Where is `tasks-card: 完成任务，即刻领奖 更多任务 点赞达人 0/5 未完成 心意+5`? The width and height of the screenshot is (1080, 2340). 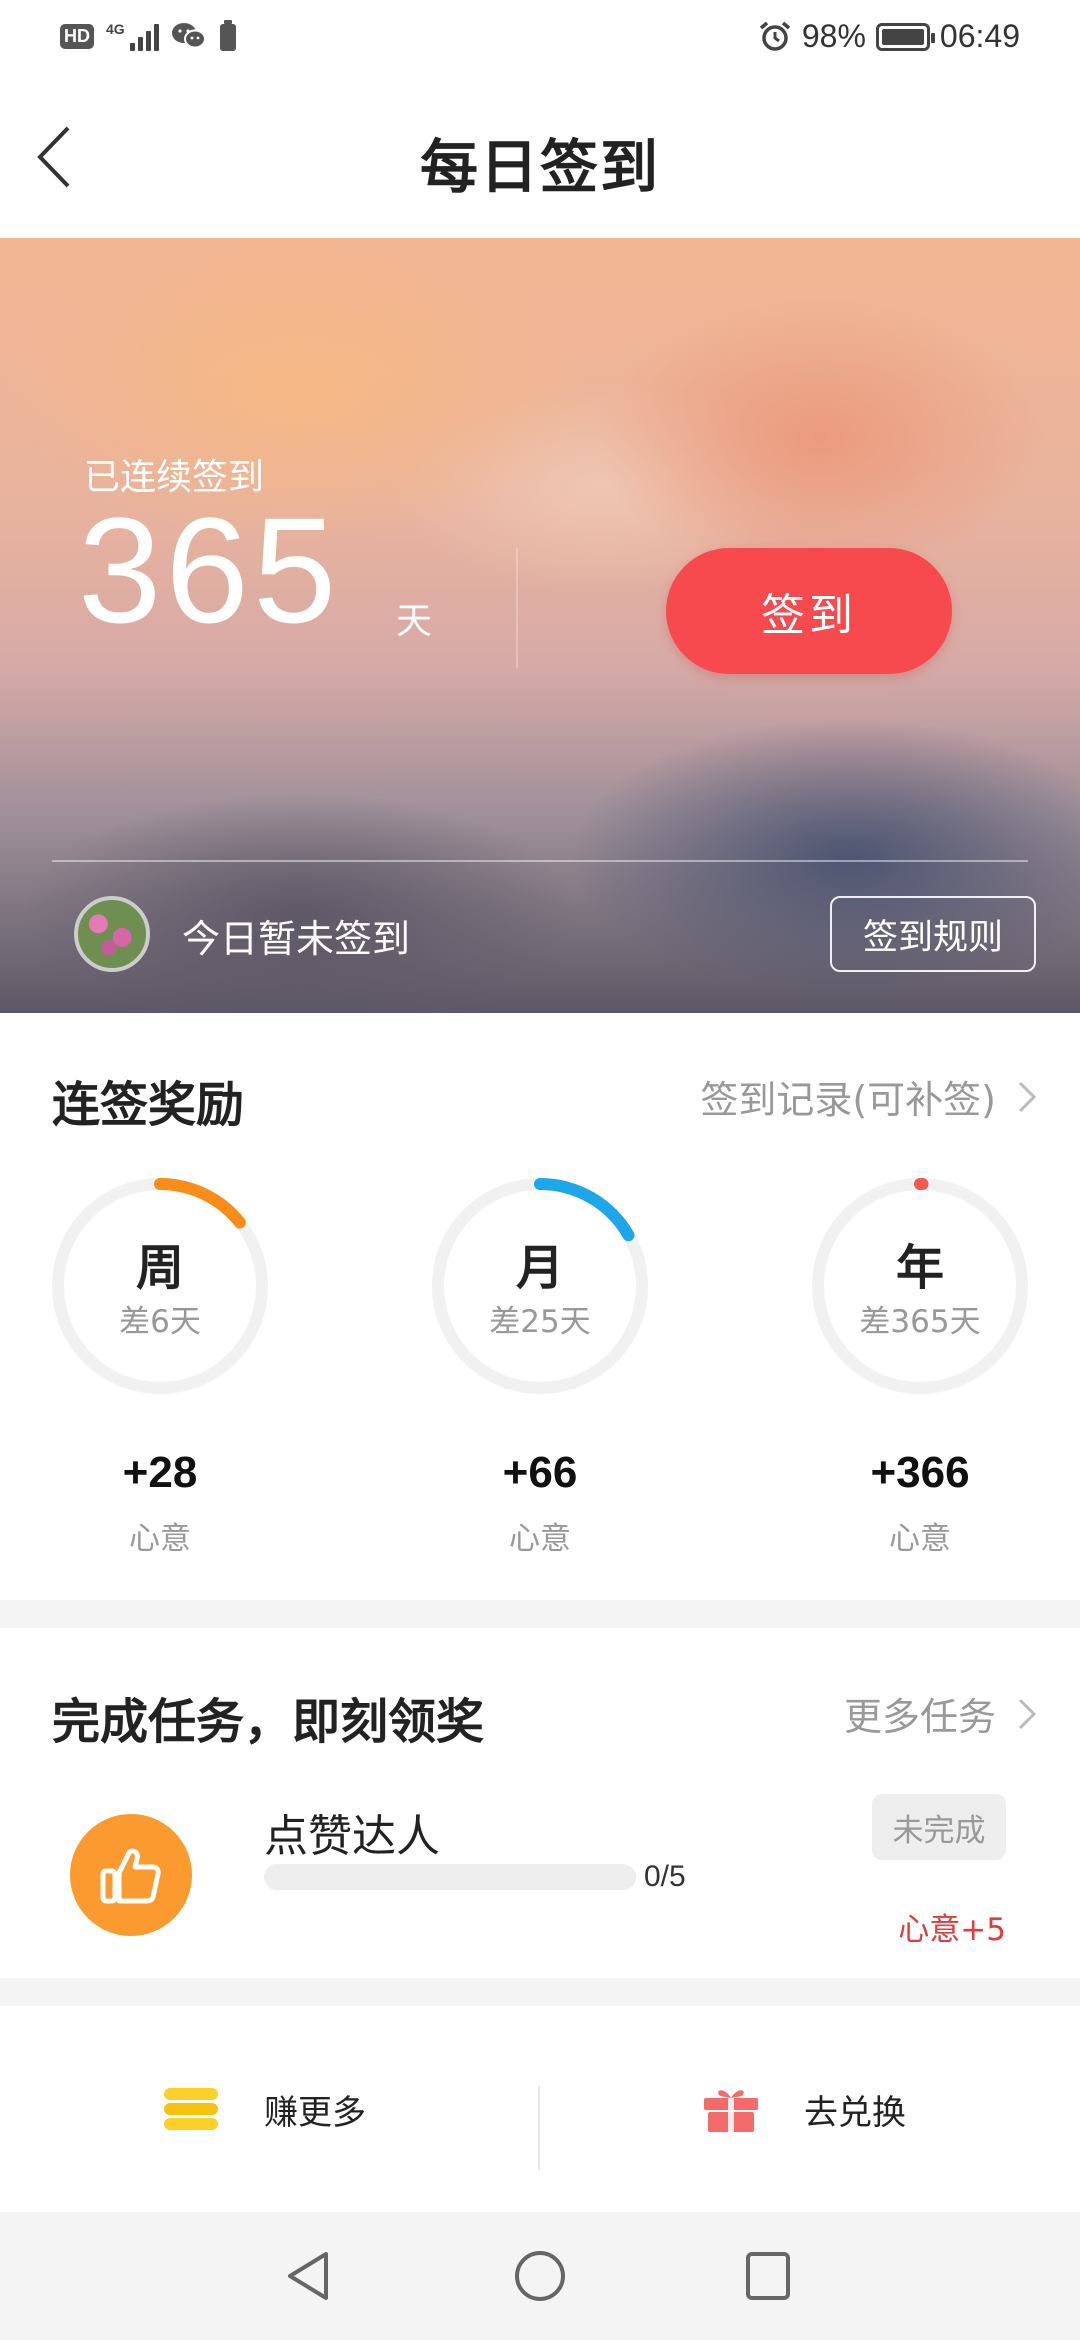
tasks-card: 完成任务，即刻领奖 更多任务 点赞达人 0/5 未完成 心意+5 is located at coordinates (540, 1803).